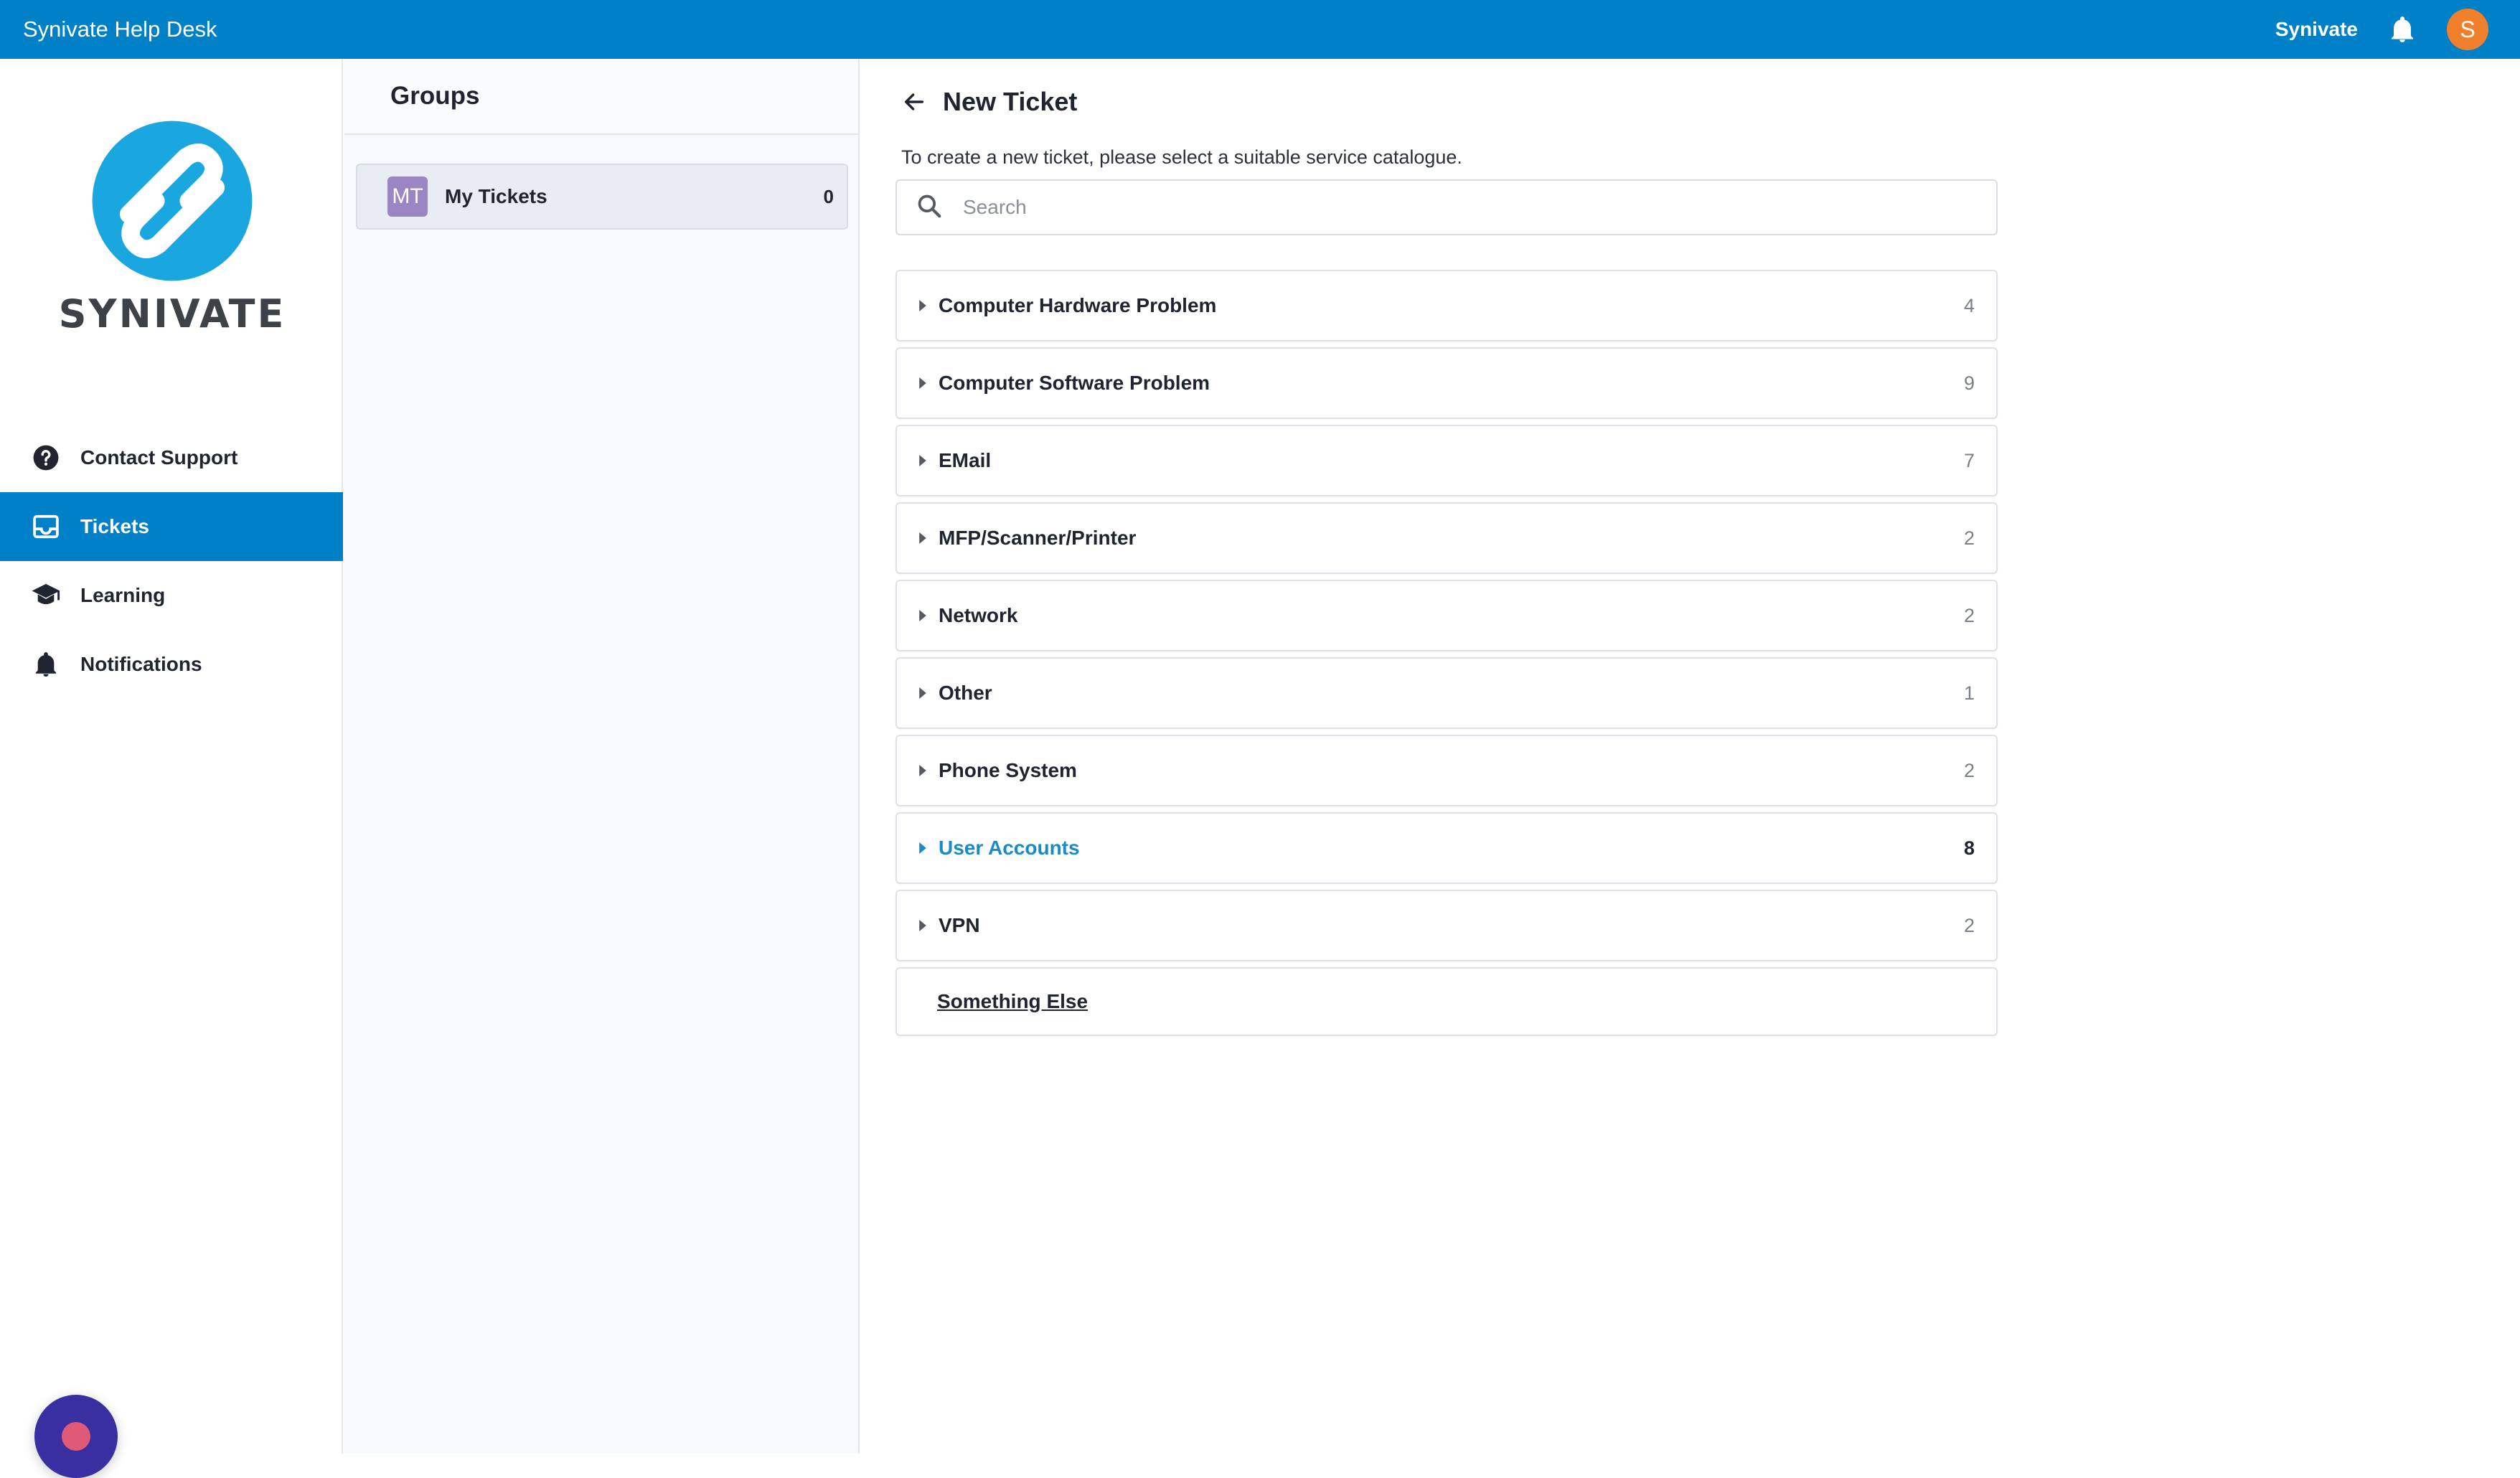 Image resolution: width=2520 pixels, height=1478 pixels. I want to click on catalogue-label: Network, so click(978, 615).